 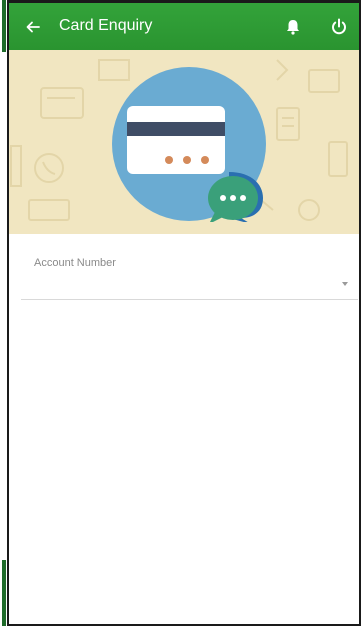 What do you see at coordinates (75, 263) in the screenshot?
I see `account-number-label: Account Number` at bounding box center [75, 263].